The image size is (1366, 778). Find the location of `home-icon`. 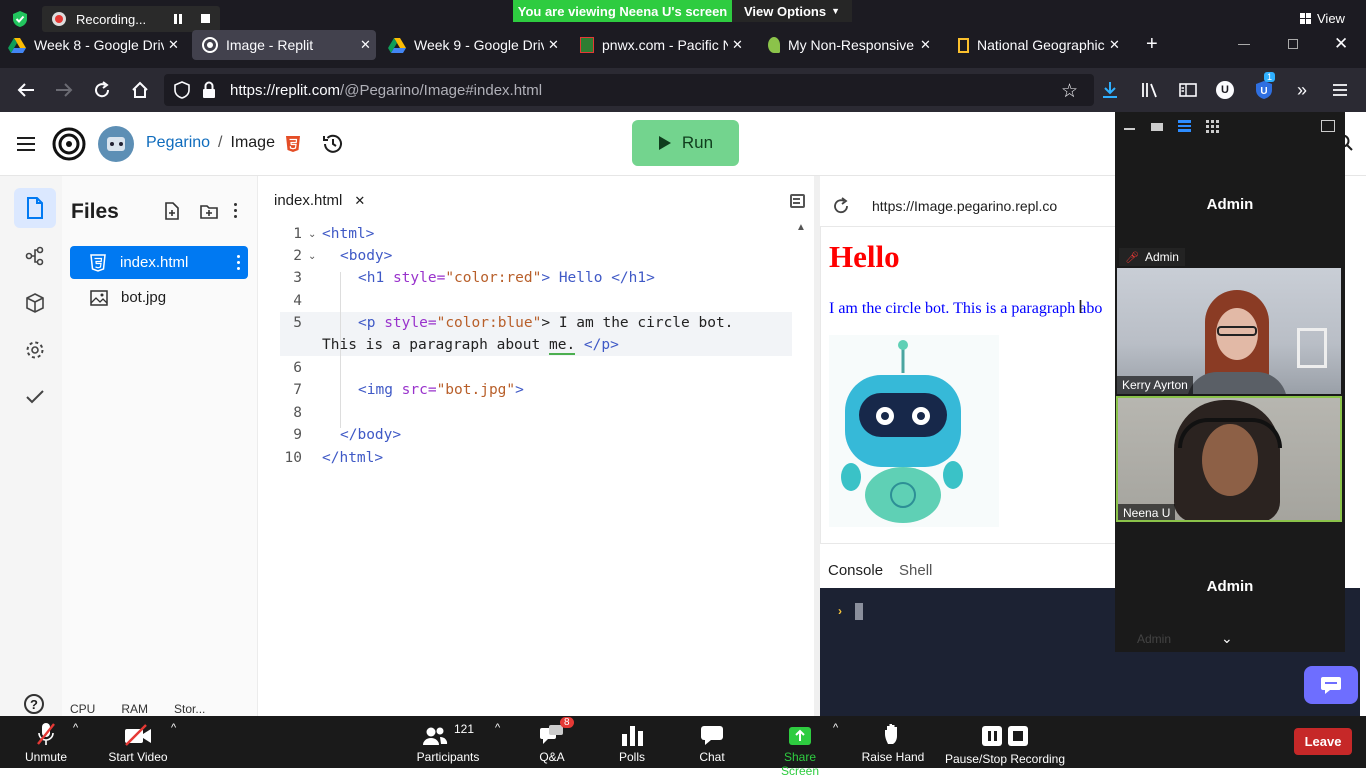

home-icon is located at coordinates (140, 90).